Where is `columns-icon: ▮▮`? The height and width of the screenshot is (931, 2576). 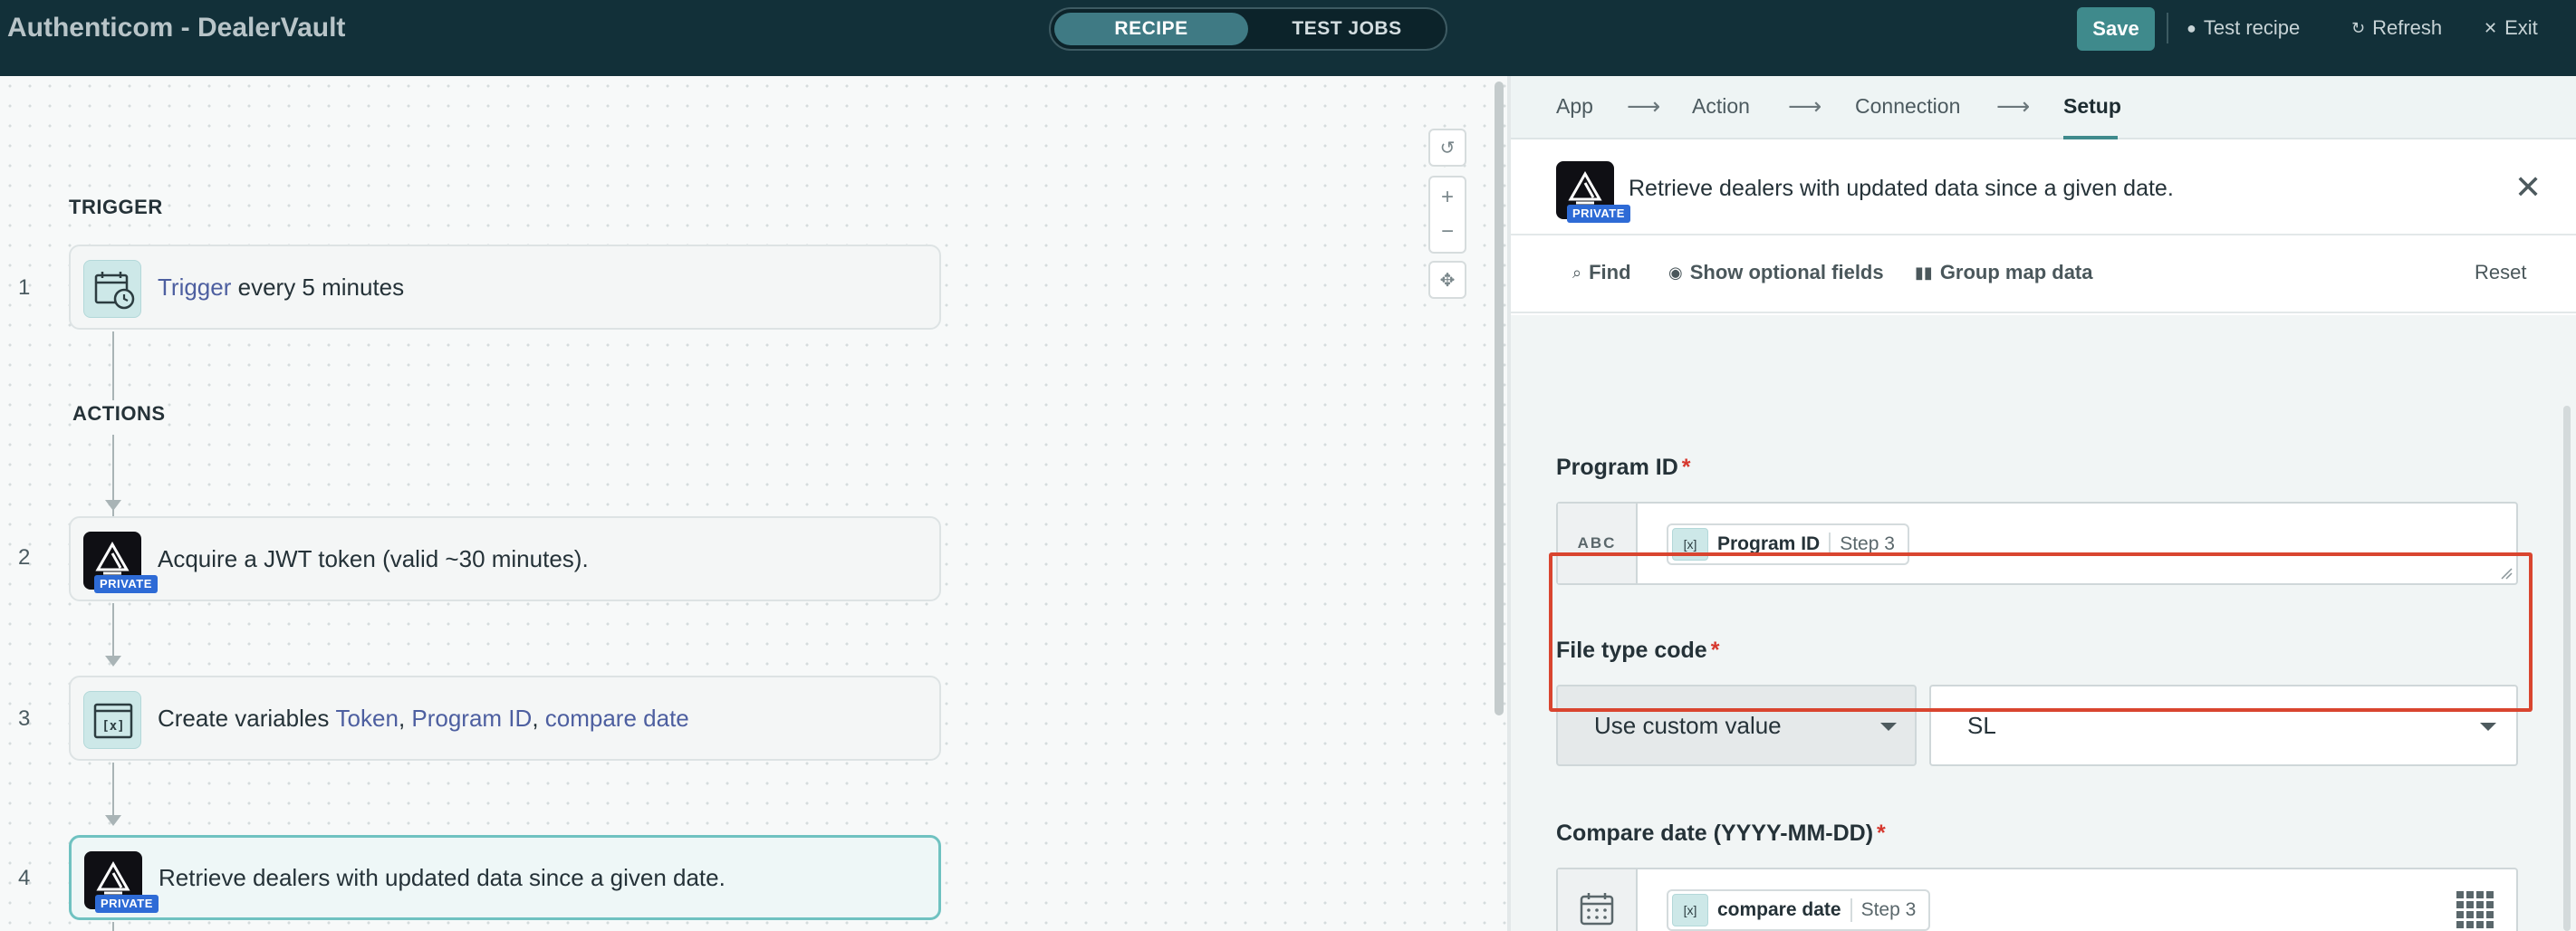
columns-icon: ▮▮ is located at coordinates (1924, 272).